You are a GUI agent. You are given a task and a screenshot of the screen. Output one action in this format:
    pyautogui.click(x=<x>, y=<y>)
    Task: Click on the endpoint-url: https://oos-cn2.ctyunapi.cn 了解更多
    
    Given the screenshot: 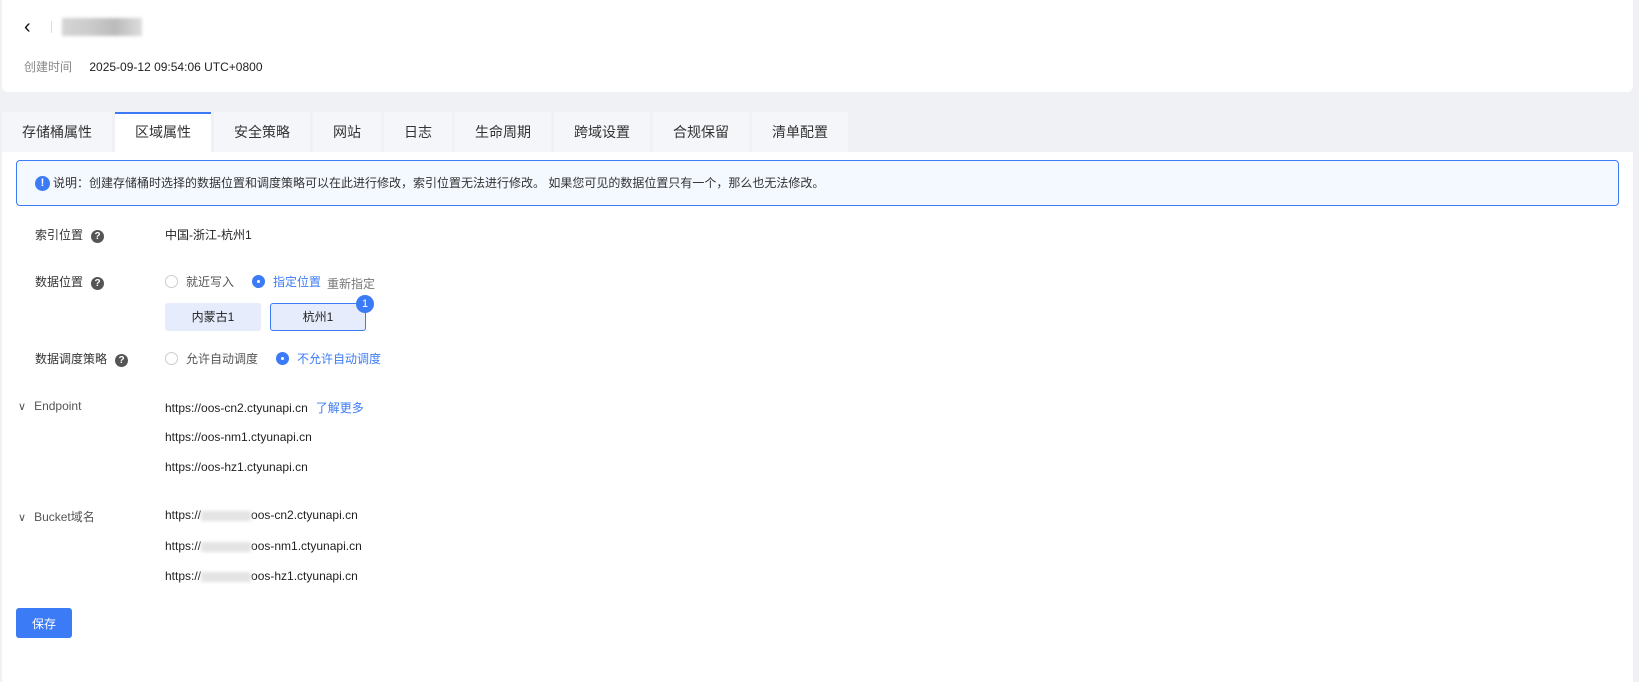 What is the action you would take?
    pyautogui.click(x=264, y=407)
    